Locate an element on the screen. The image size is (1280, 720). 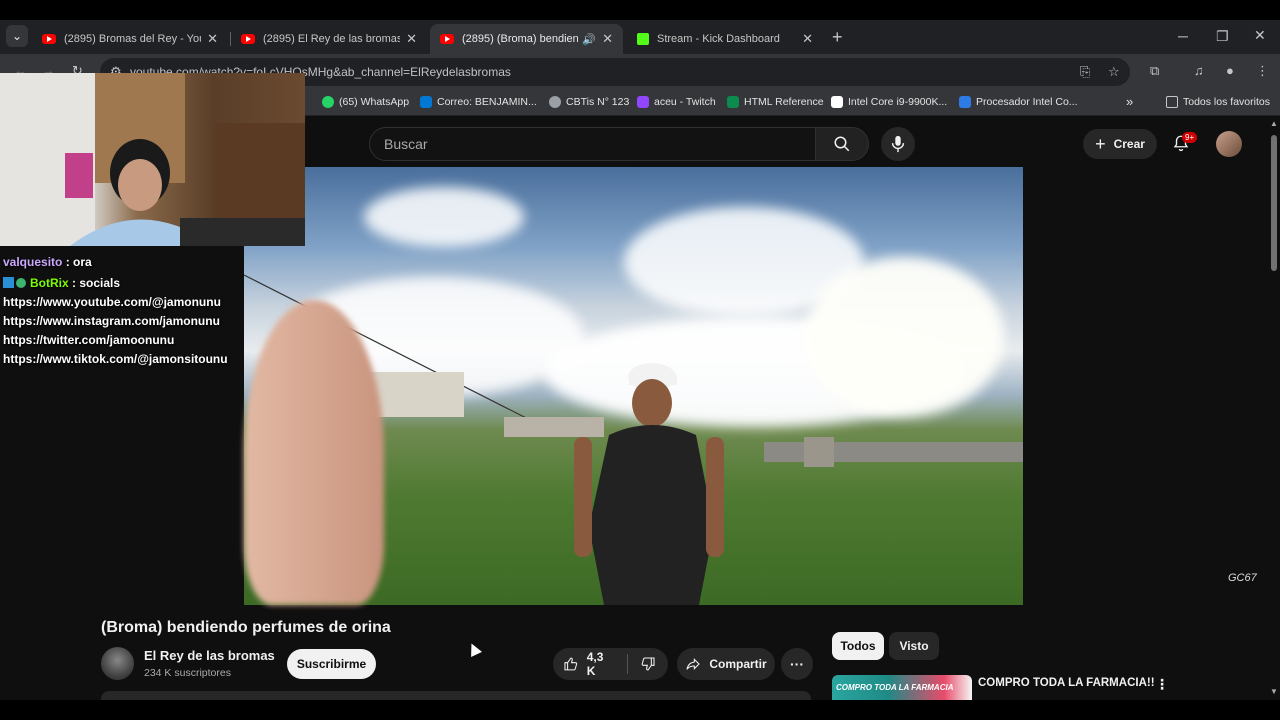
user-avatar is located at coordinates (1229, 144).